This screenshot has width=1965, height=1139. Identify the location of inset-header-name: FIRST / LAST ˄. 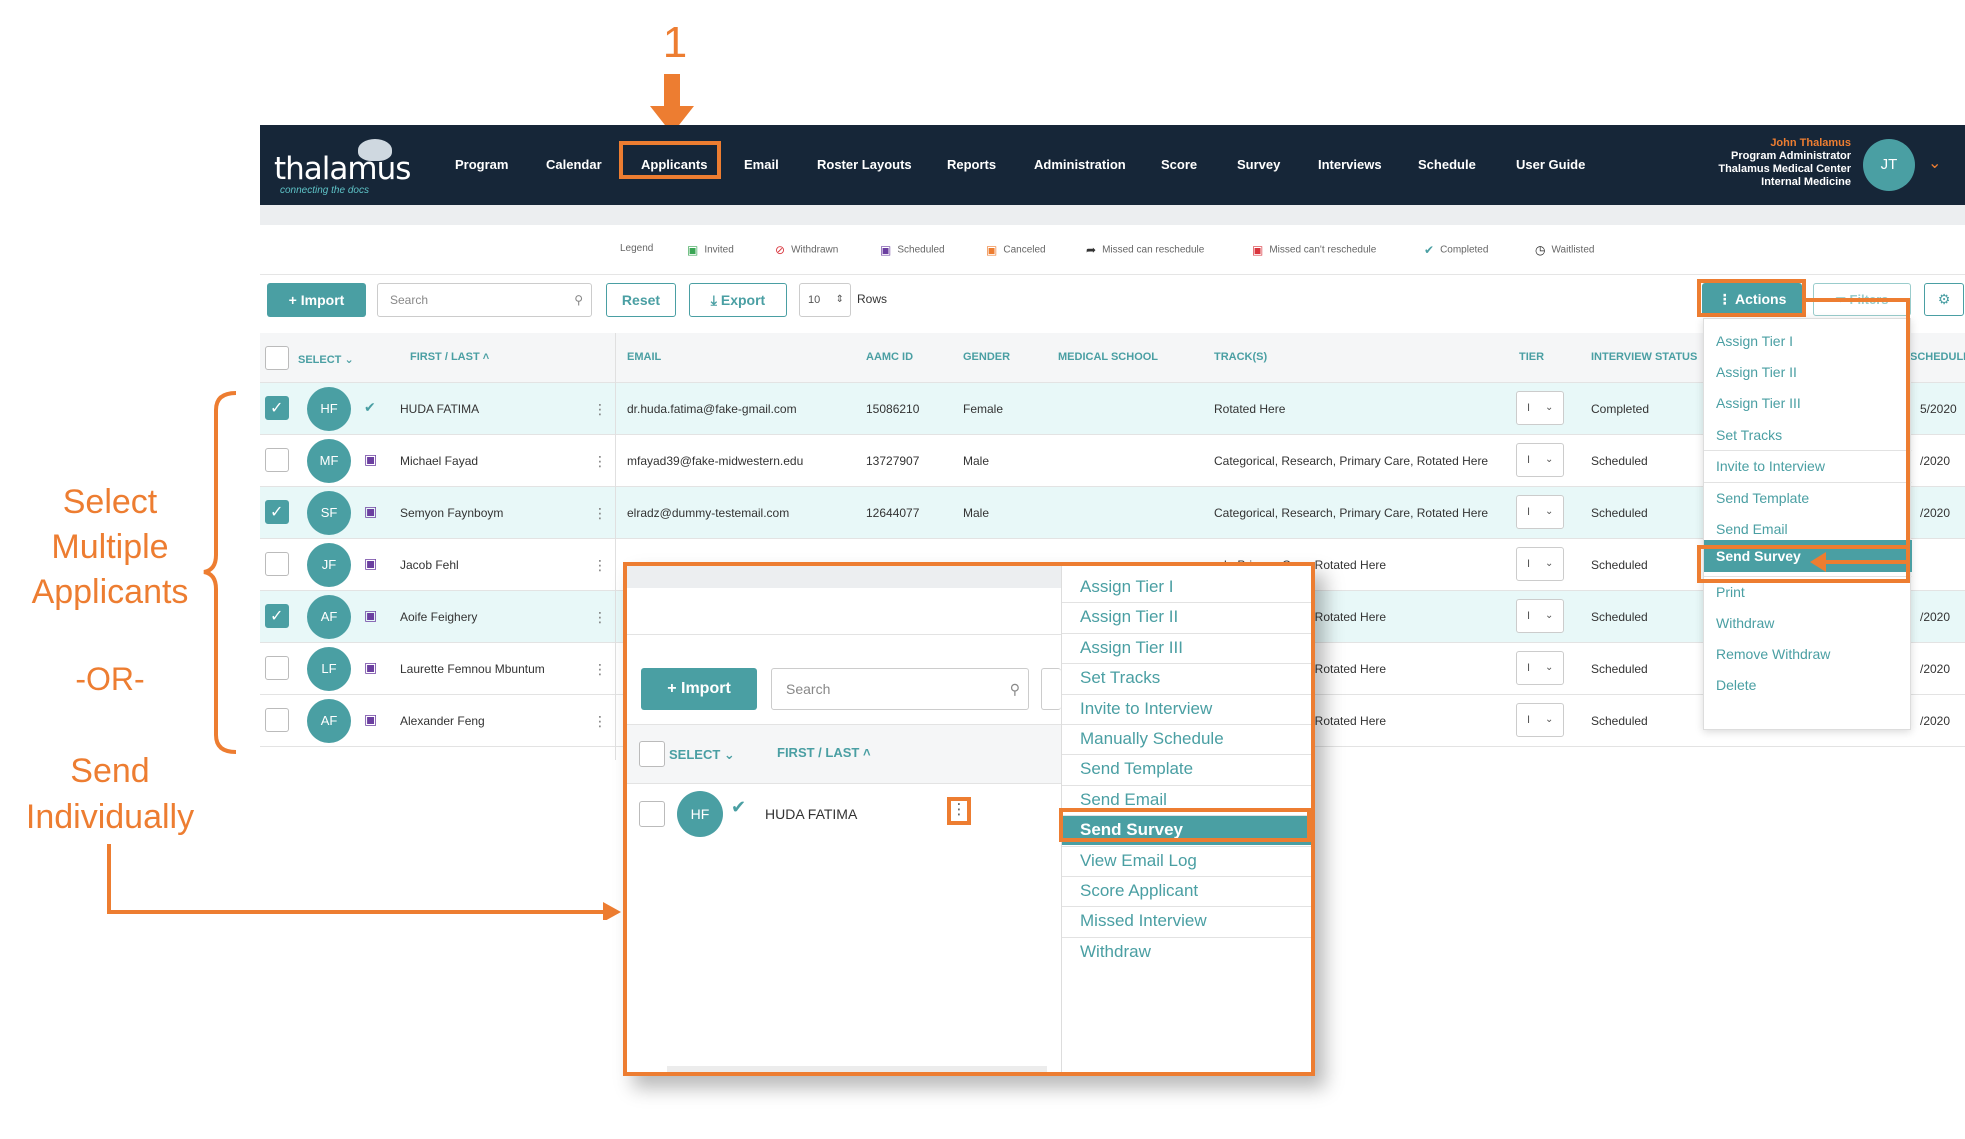
(824, 752).